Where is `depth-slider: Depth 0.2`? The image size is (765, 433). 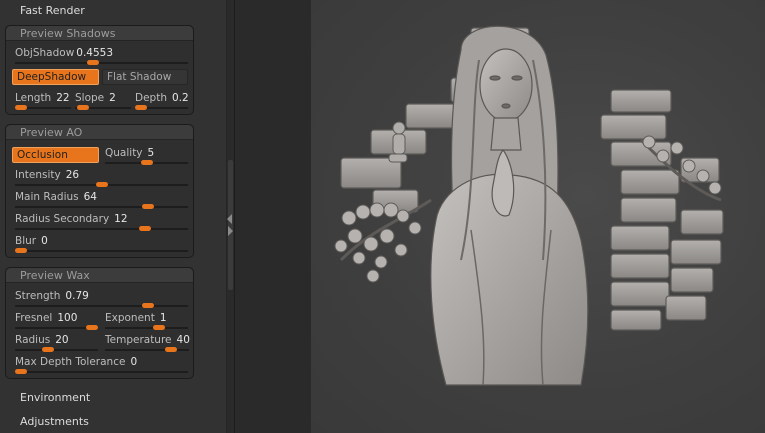
depth-slider: Depth 0.2 is located at coordinates (162, 102).